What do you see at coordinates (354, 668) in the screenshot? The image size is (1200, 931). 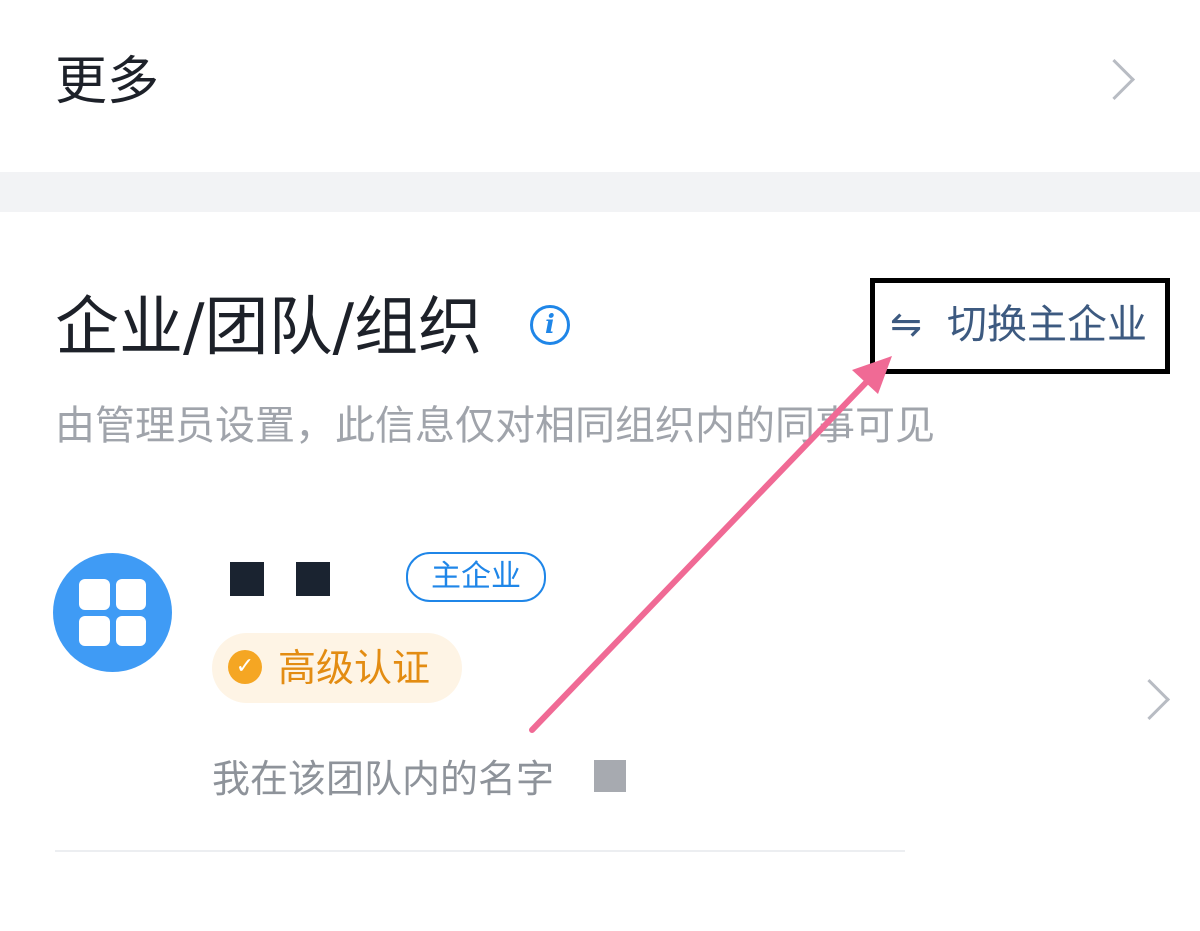 I see `certification-label: 高级认证` at bounding box center [354, 668].